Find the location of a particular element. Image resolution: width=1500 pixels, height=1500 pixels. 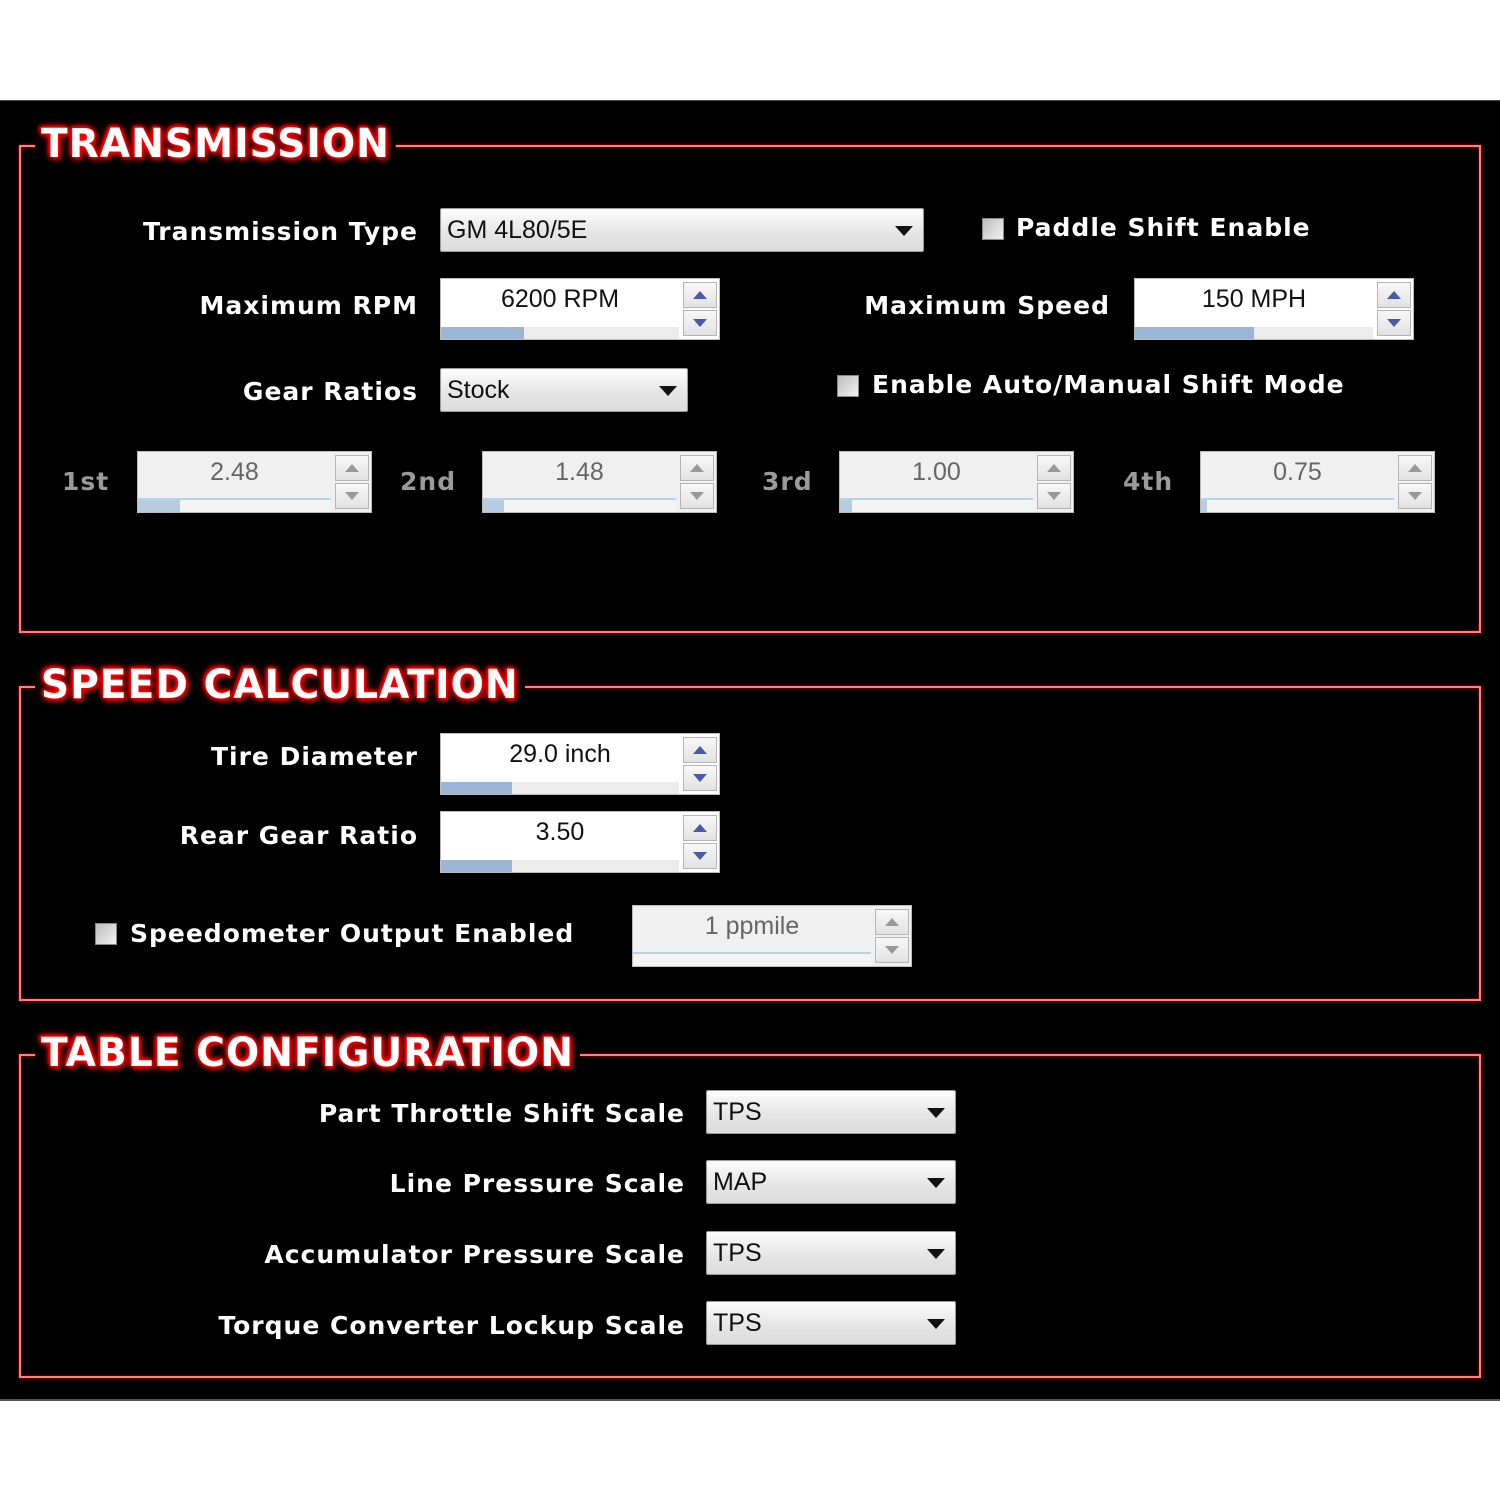

max-speed-bar is located at coordinates (1254, 333).